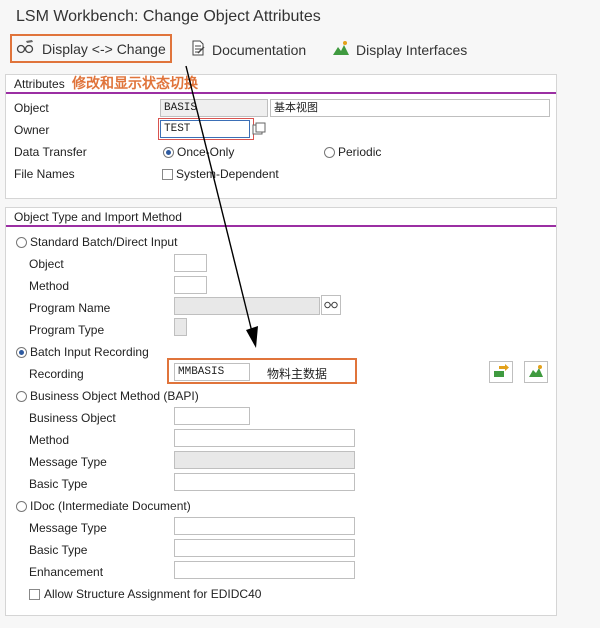 This screenshot has width=600, height=628. I want to click on std-method-label: Method, so click(49, 286).